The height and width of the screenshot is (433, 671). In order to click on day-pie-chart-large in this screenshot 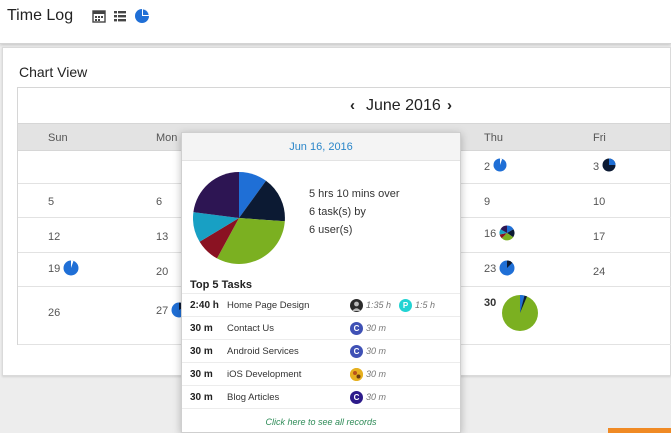, I will do `click(239, 218)`.